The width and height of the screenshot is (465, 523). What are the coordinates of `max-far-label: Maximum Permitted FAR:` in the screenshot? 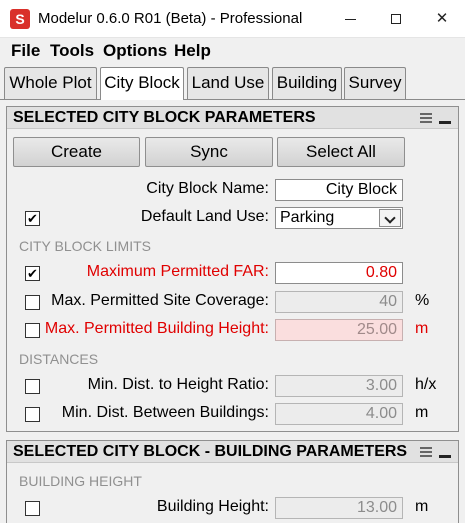 It's located at (177, 271).